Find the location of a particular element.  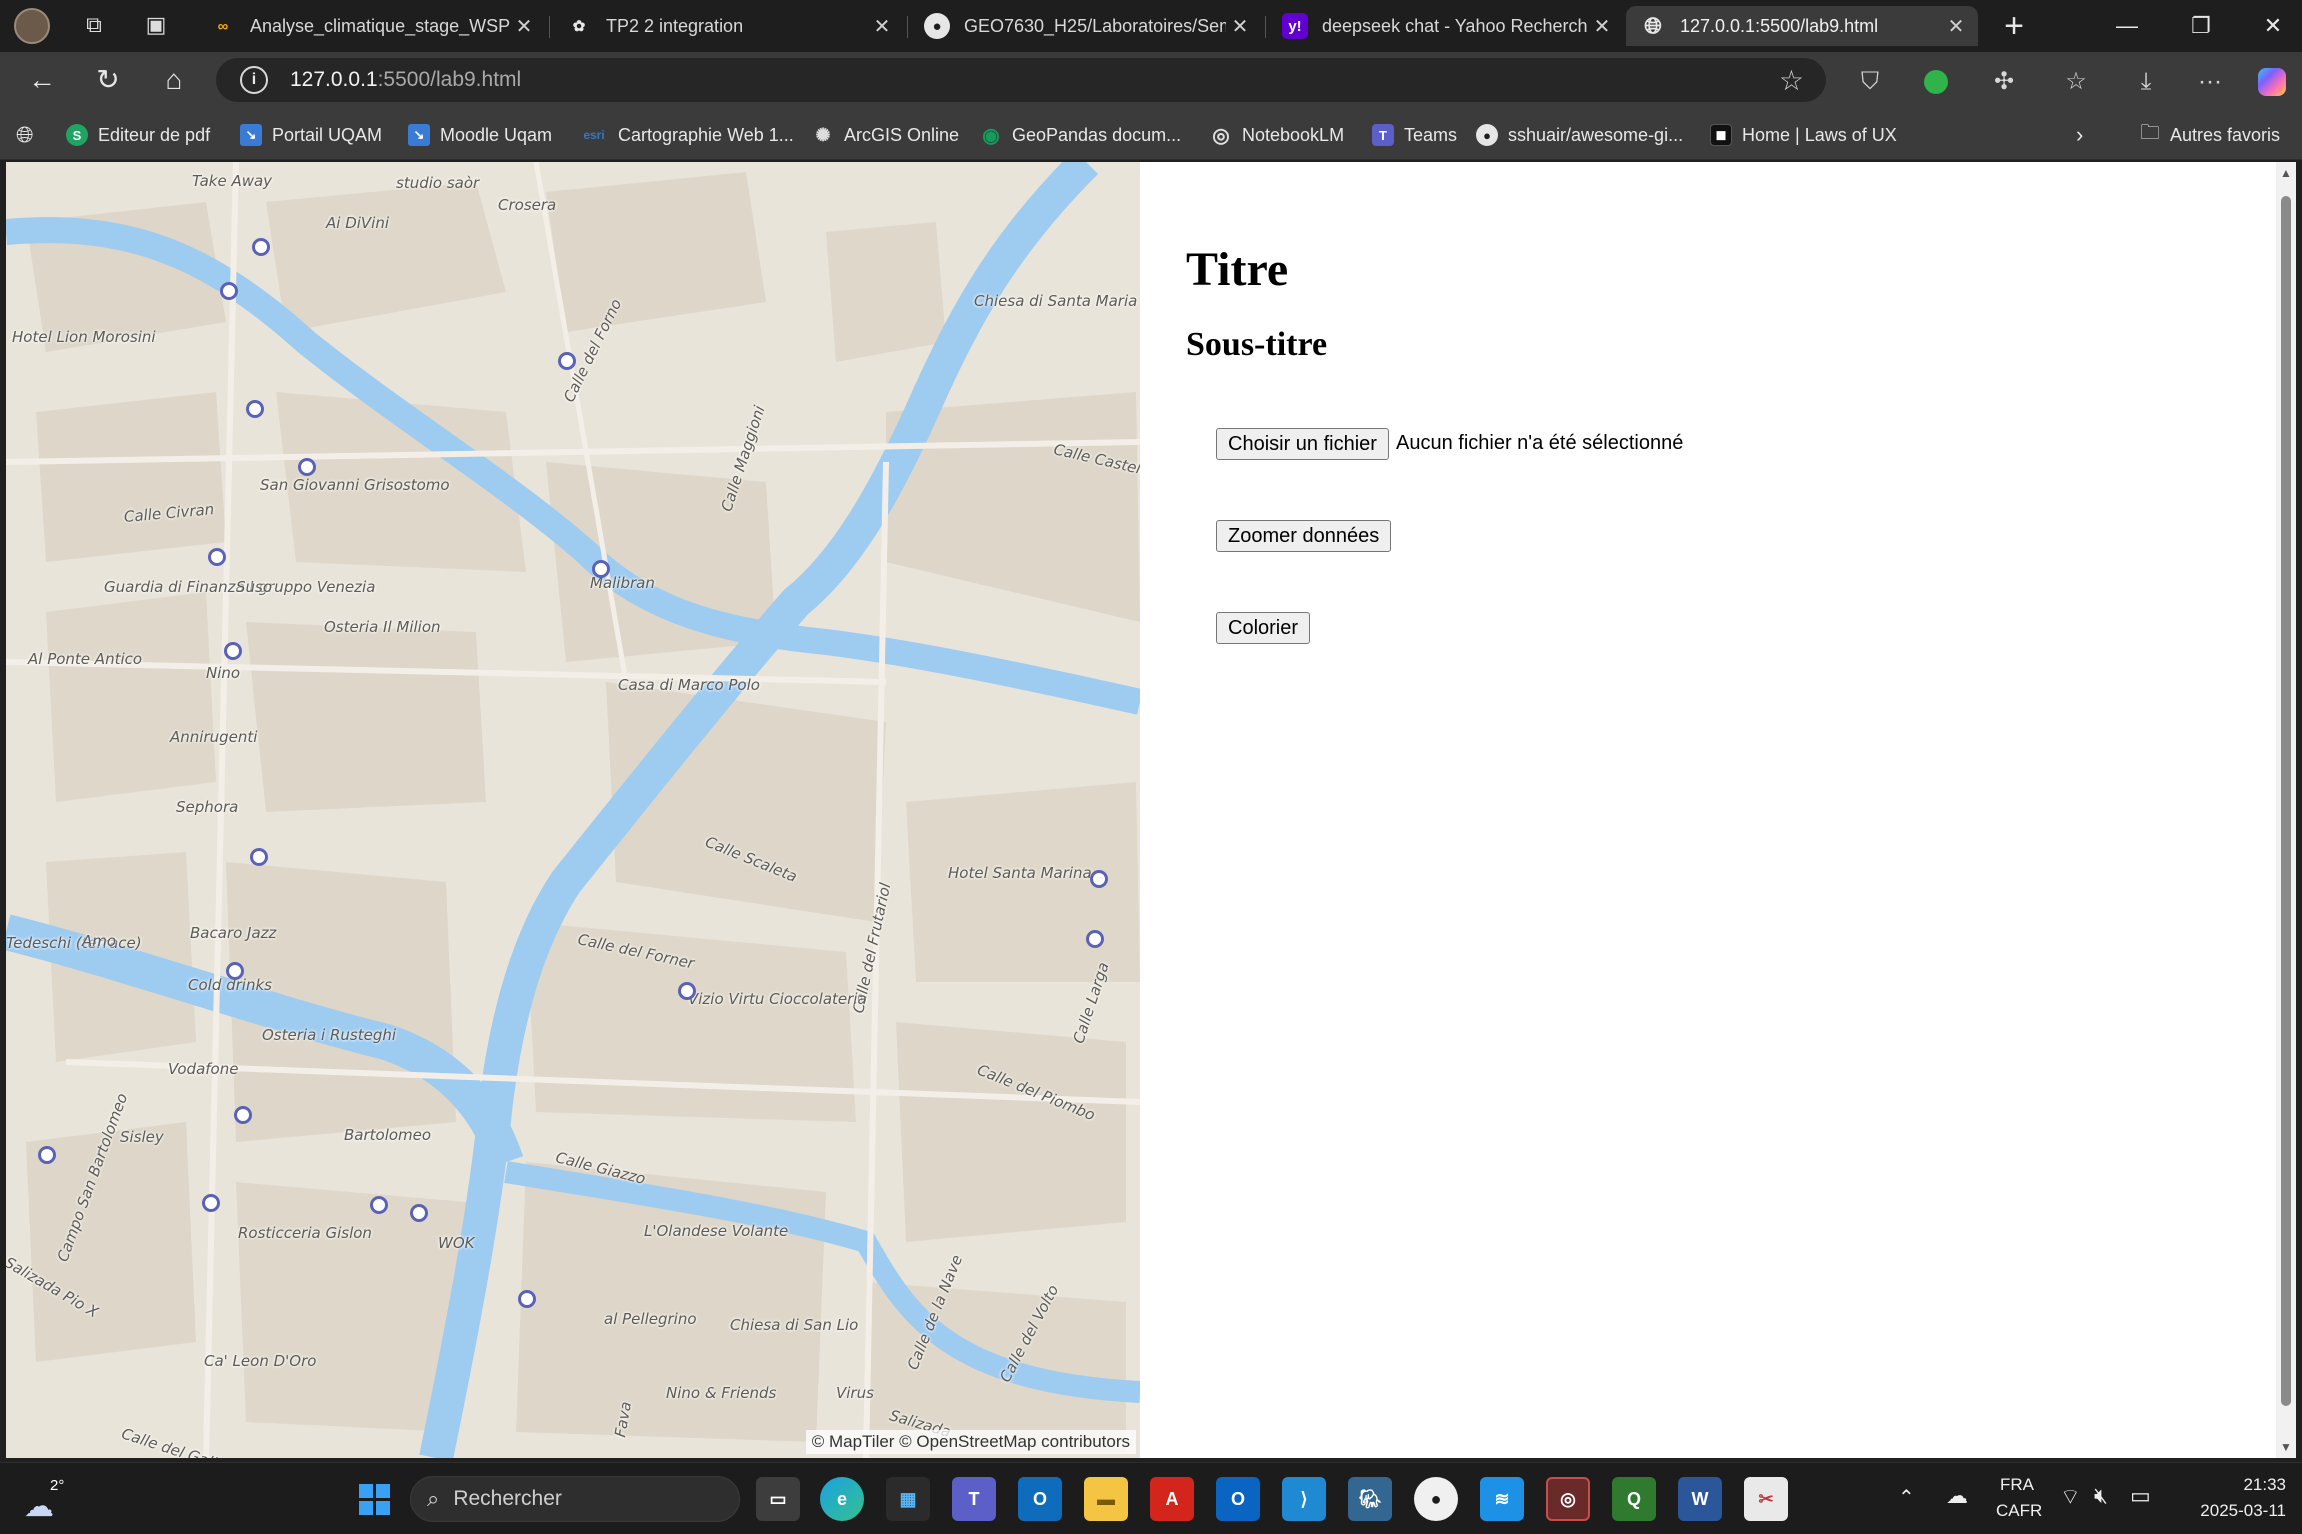

edge-taskbar-icon: e is located at coordinates (842, 1499).